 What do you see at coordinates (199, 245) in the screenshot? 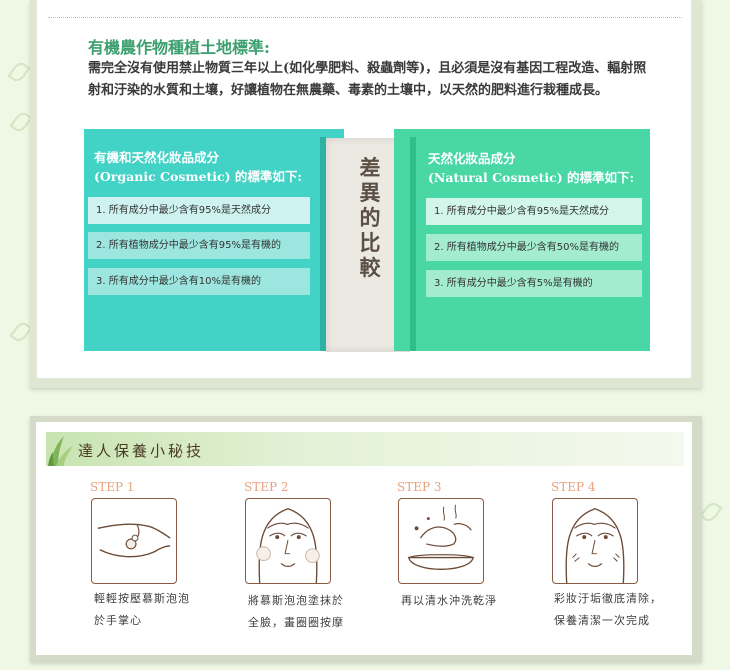
I see `organic-item-2: 2. 所有植物成分中最少含有95%是有機的` at bounding box center [199, 245].